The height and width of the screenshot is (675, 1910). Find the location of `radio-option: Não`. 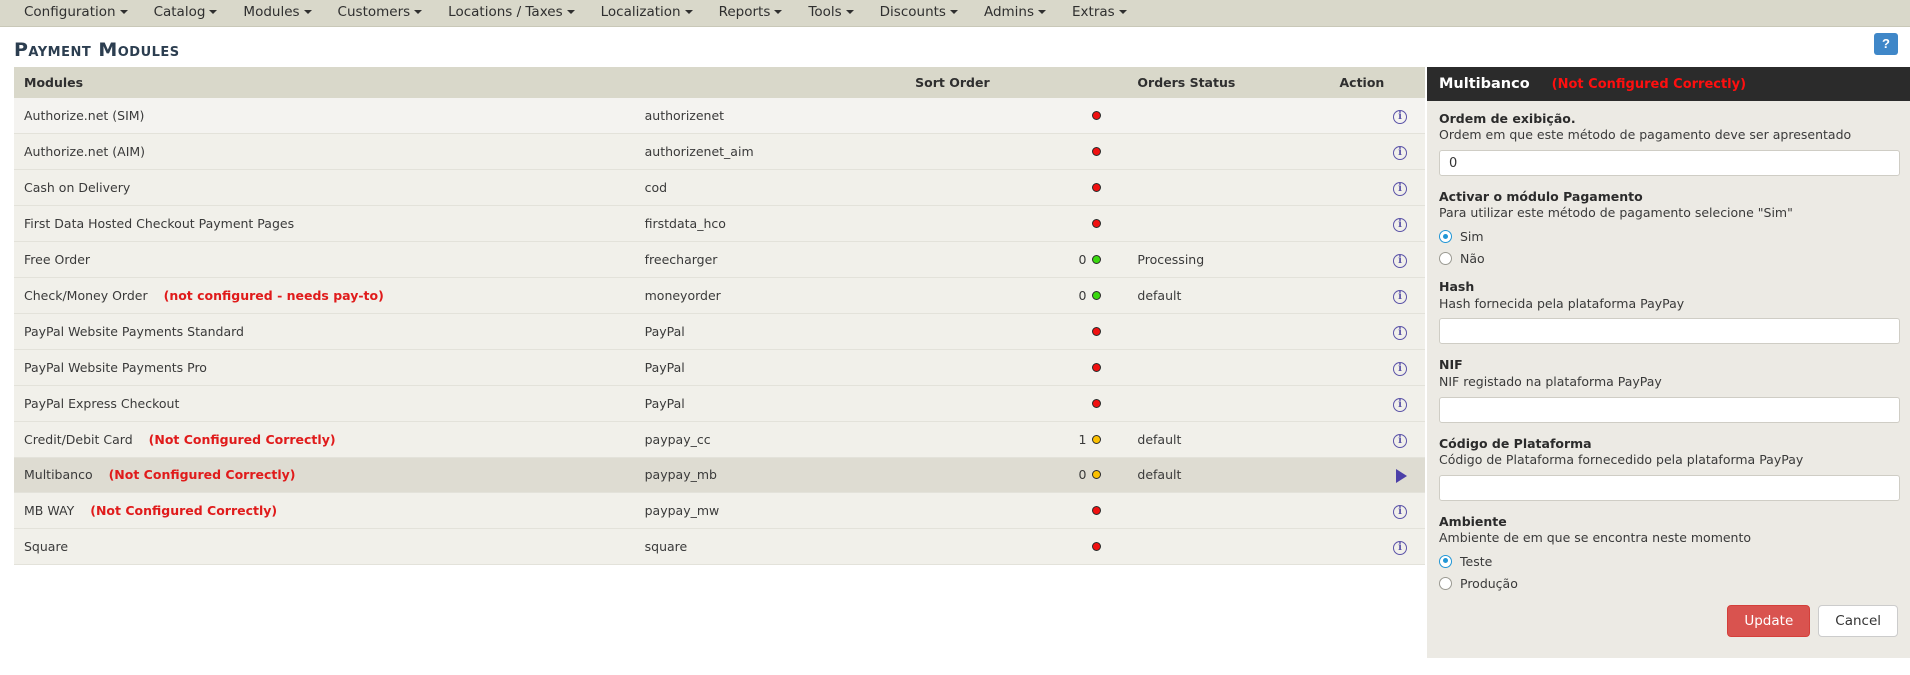

radio-option: Não is located at coordinates (1669, 258).